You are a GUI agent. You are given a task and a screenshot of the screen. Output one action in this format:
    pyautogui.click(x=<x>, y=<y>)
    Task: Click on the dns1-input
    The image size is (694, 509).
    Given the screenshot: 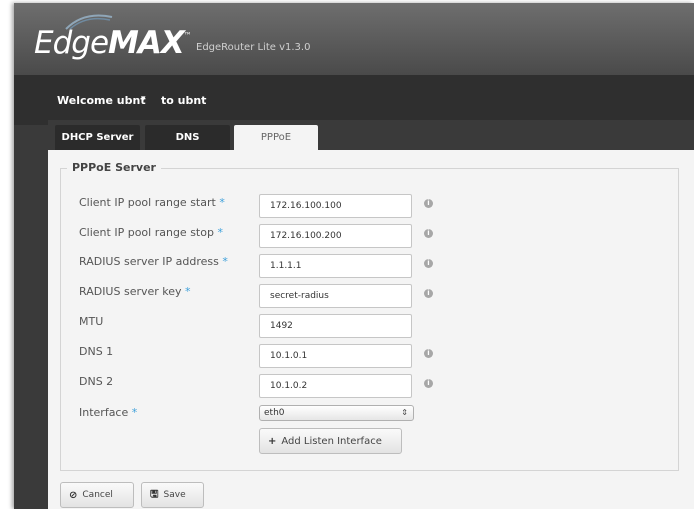 What is the action you would take?
    pyautogui.click(x=335, y=356)
    